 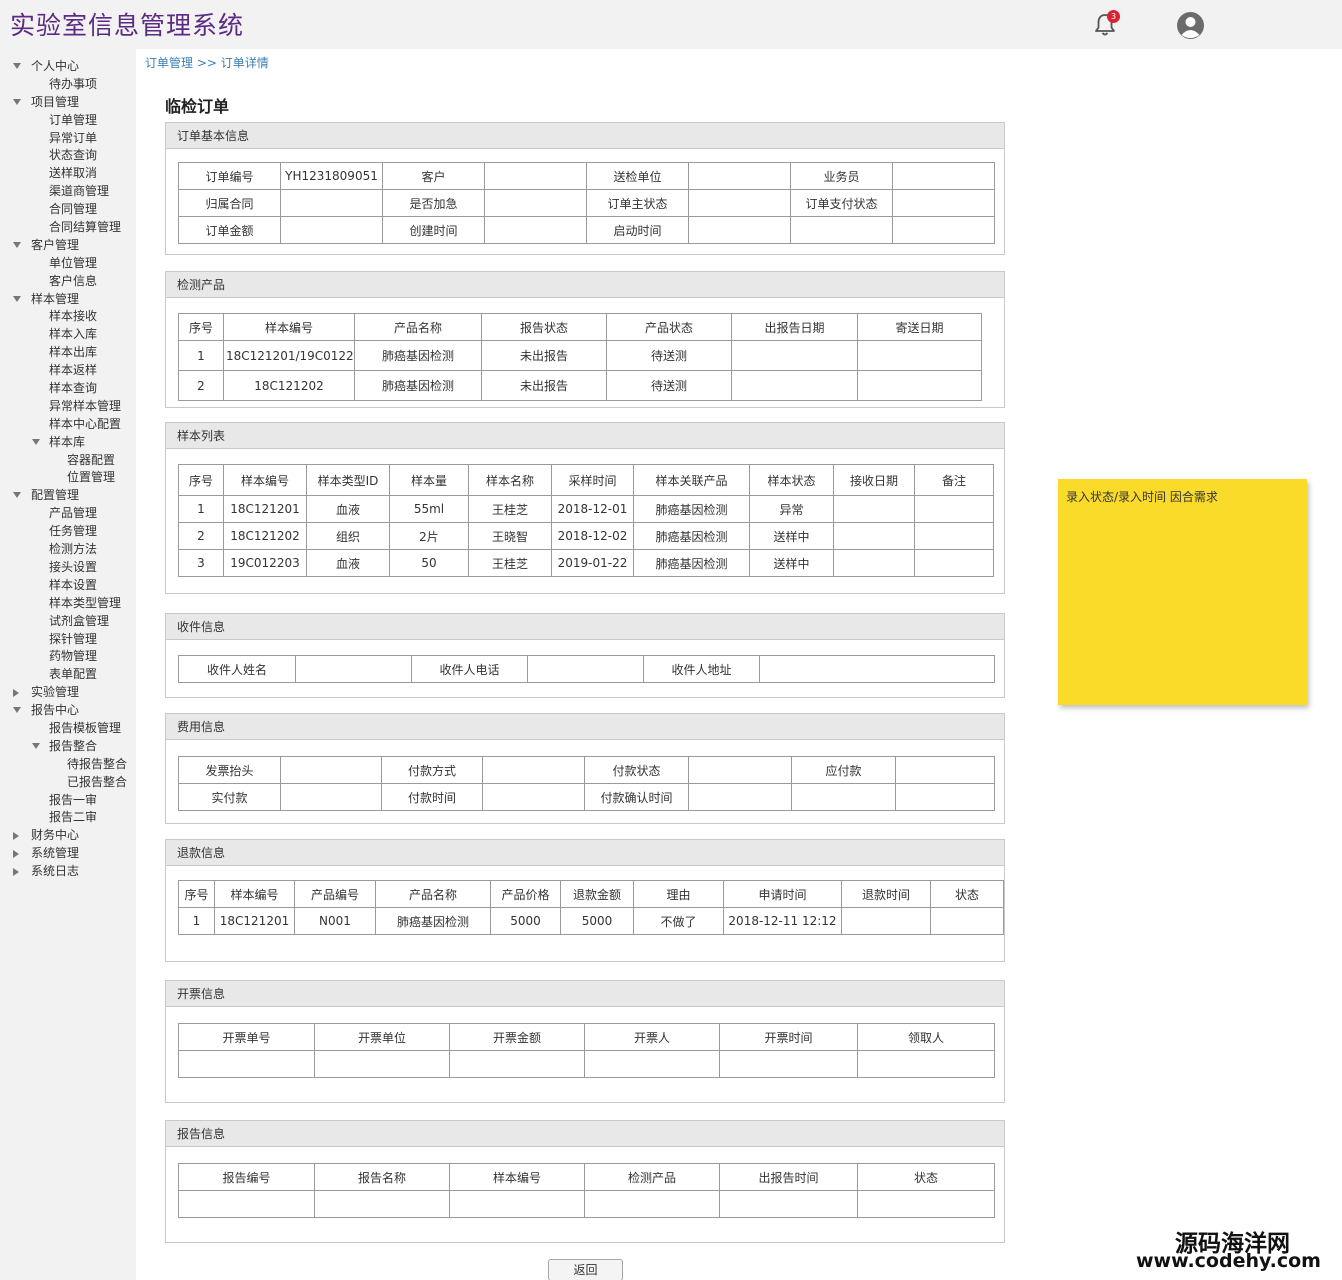 I want to click on table-cell: 18C121201, so click(x=254, y=921).